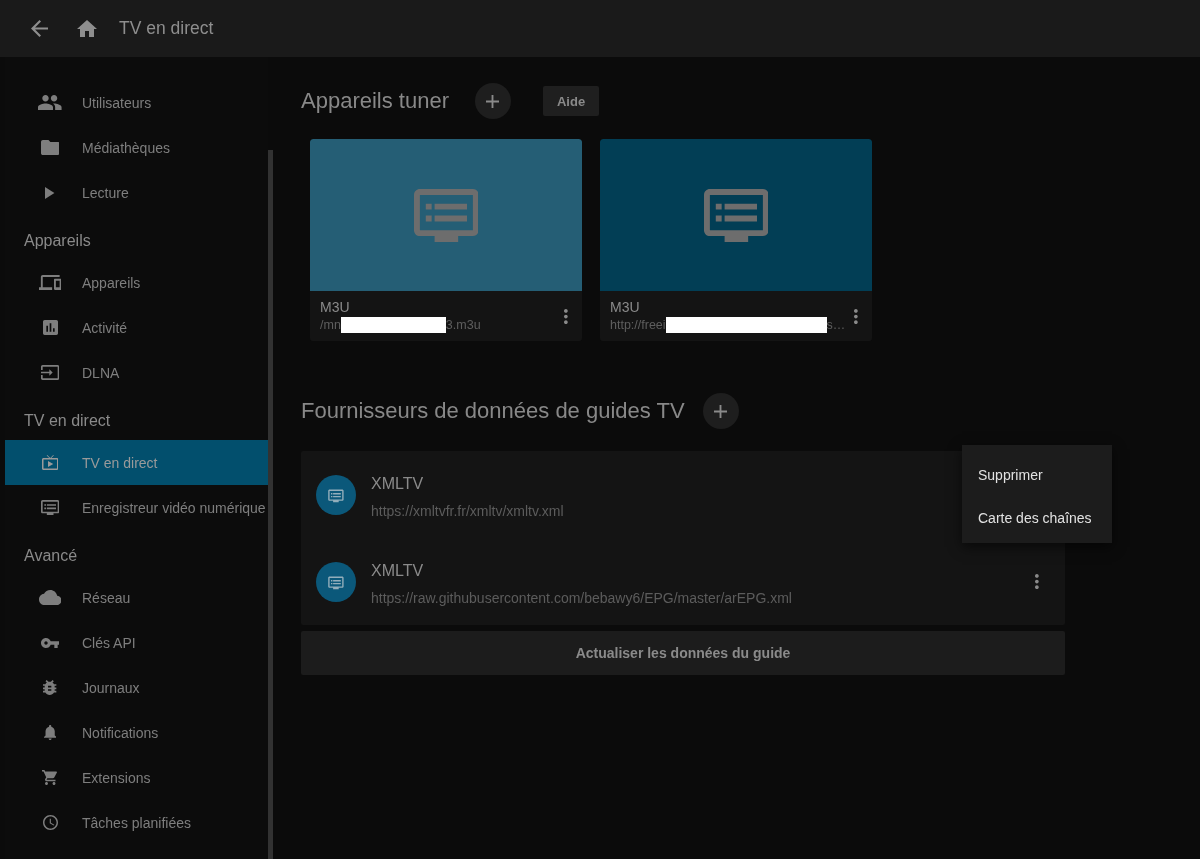  I want to click on sidebar-item: Enregistreur vidéo numérique, so click(136, 507).